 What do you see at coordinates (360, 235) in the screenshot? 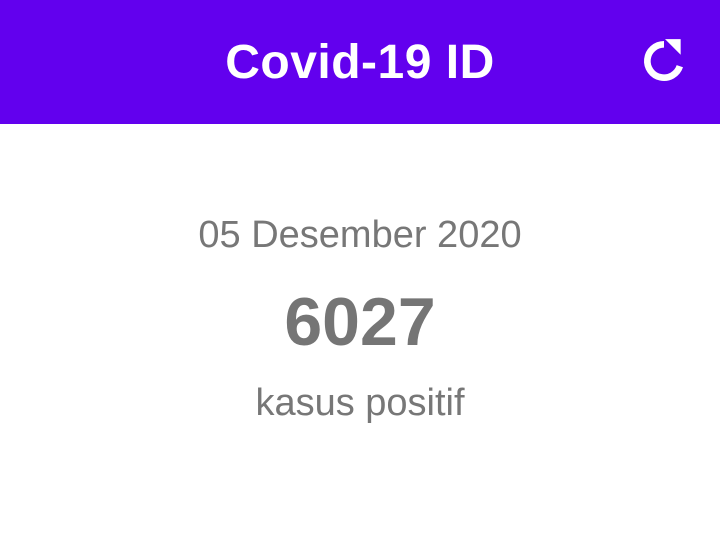
I see `report-date: 05 Desember 2020` at bounding box center [360, 235].